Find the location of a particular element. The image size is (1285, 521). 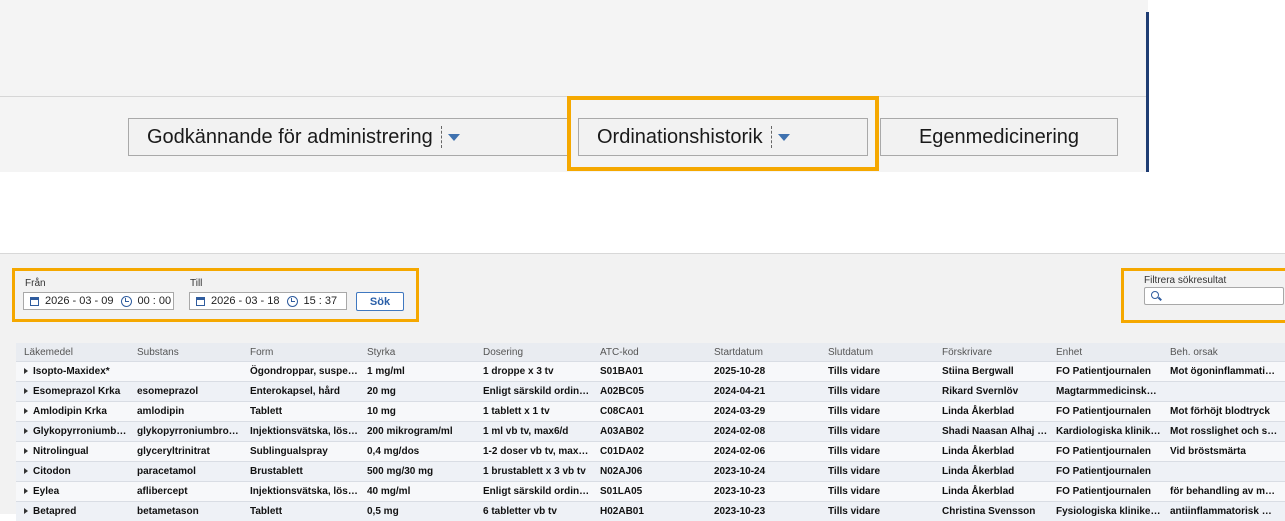

cell-text: Mot förhöjt blodtryck is located at coordinates (1220, 411).